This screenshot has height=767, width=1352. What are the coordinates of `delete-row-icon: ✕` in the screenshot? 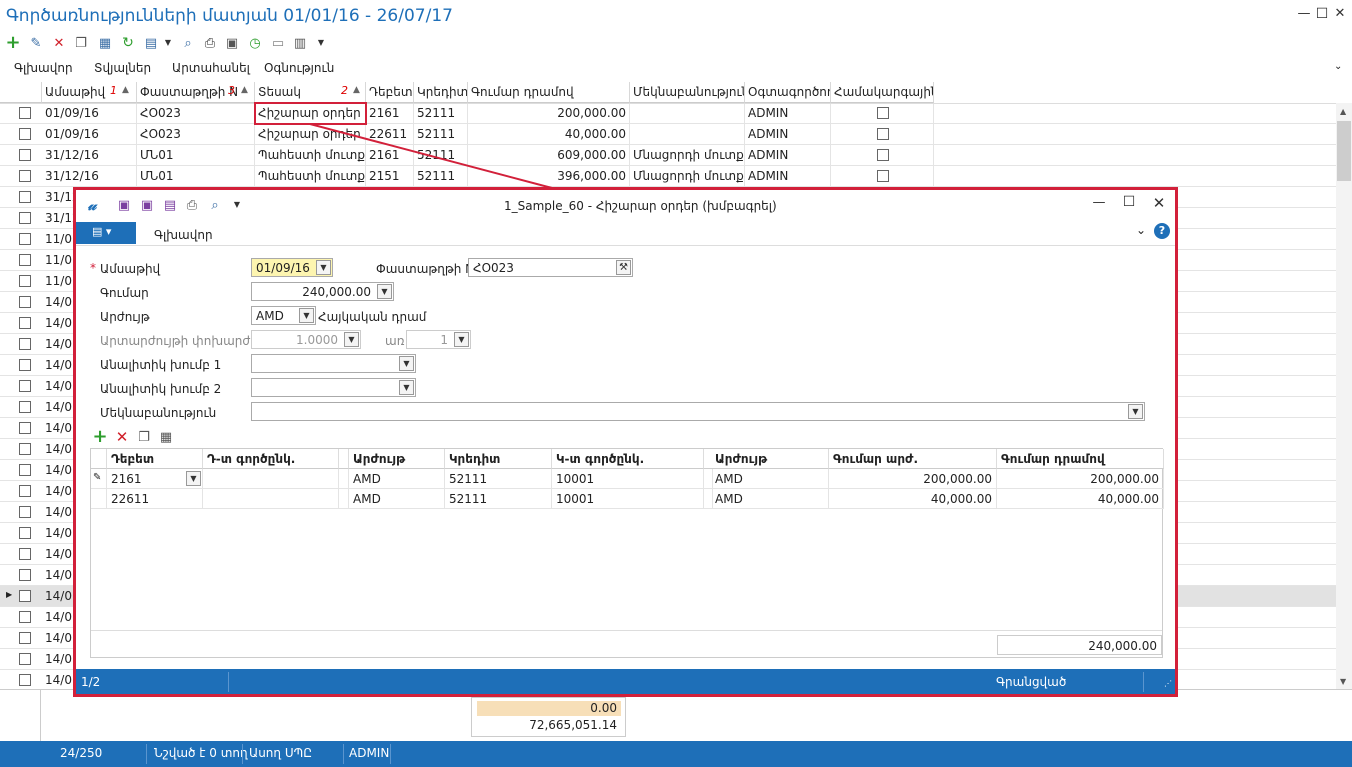 It's located at (122, 437).